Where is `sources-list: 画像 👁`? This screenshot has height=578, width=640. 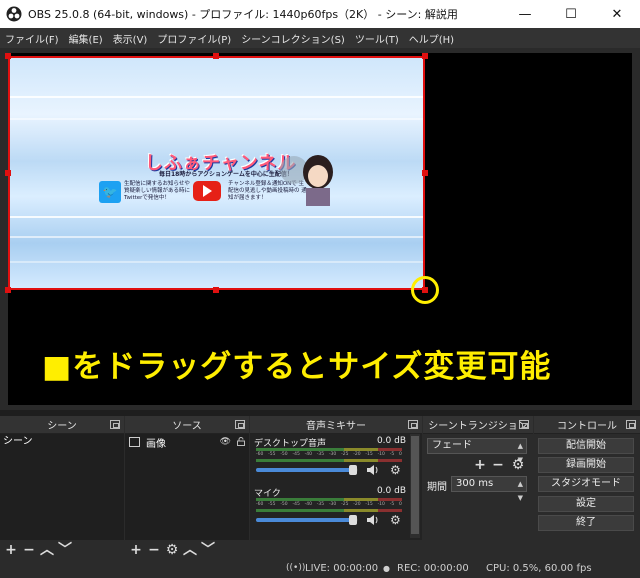
sources-list: 画像 👁 is located at coordinates (187, 487).